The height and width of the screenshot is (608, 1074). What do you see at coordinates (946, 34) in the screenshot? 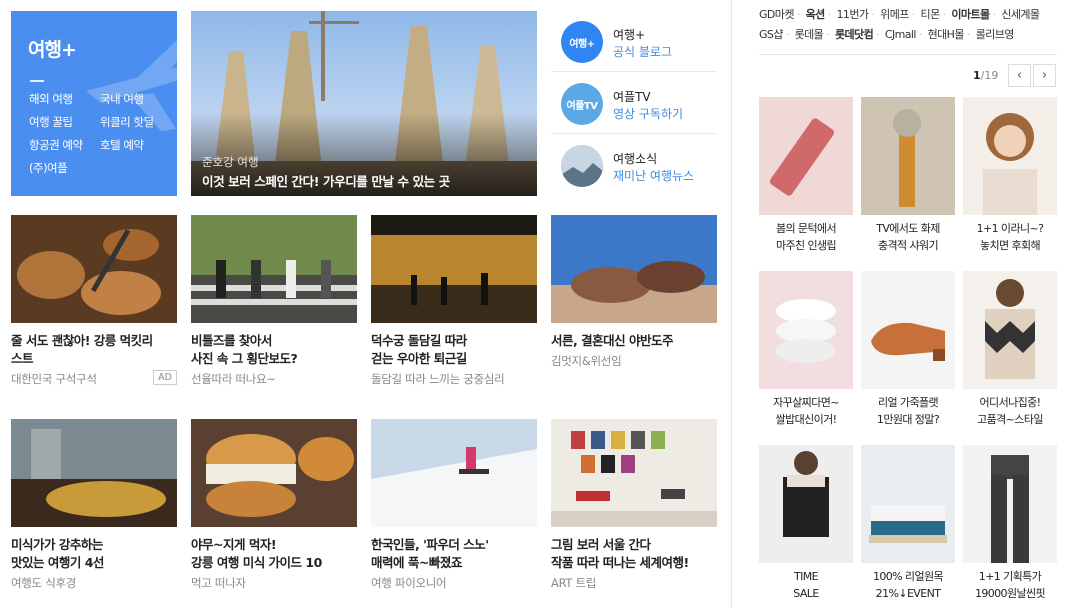
I see `mall-link: 현대H몰` at bounding box center [946, 34].